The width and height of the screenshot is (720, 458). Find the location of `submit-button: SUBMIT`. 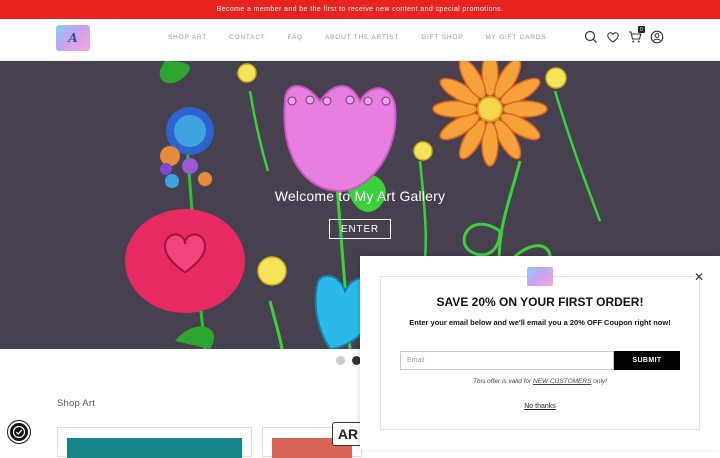

submit-button: SUBMIT is located at coordinates (647, 360).